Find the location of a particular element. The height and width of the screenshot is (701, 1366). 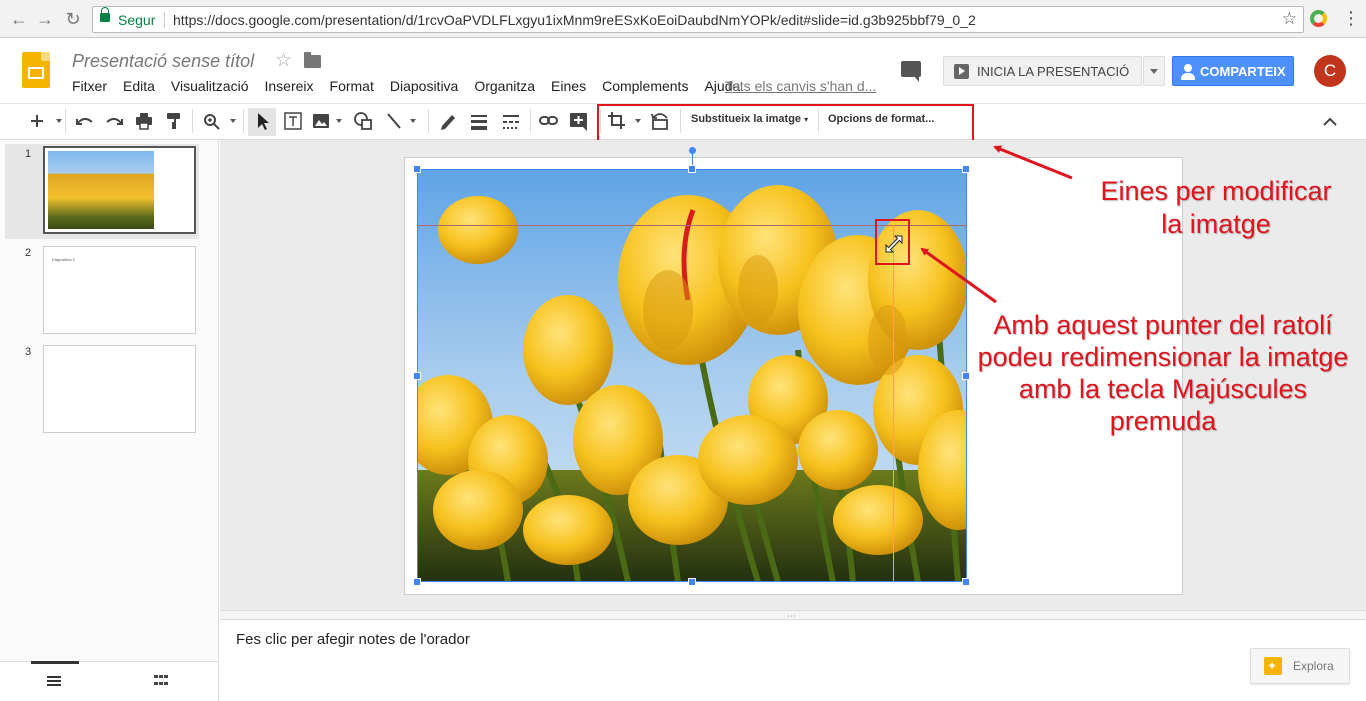

reload-icon: ↻ is located at coordinates (73, 19).